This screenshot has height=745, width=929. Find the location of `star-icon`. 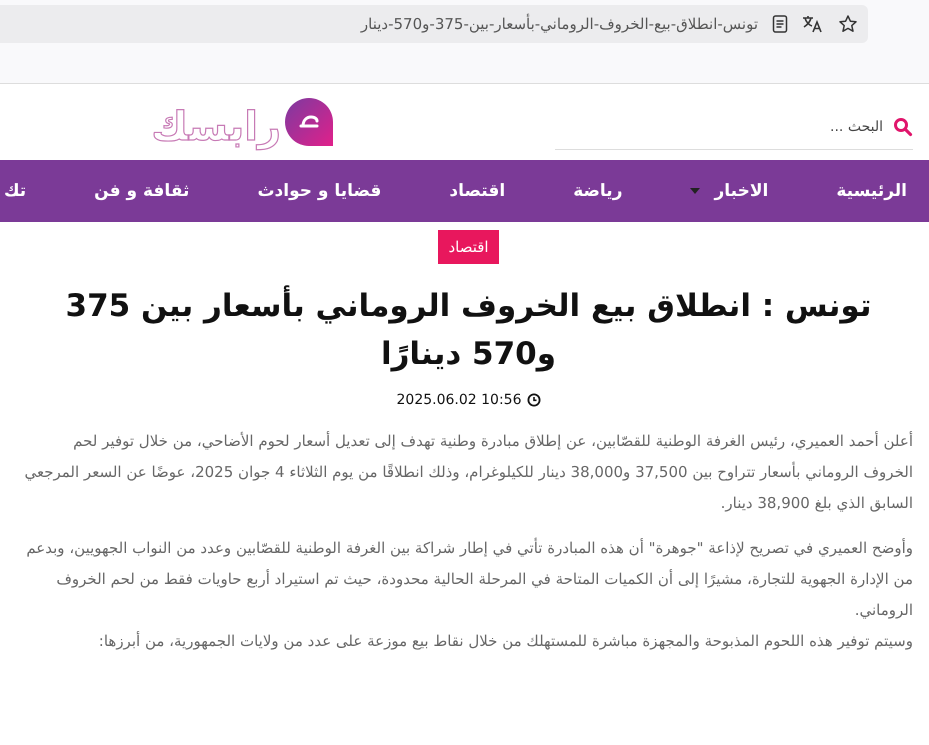

star-icon is located at coordinates (848, 24).